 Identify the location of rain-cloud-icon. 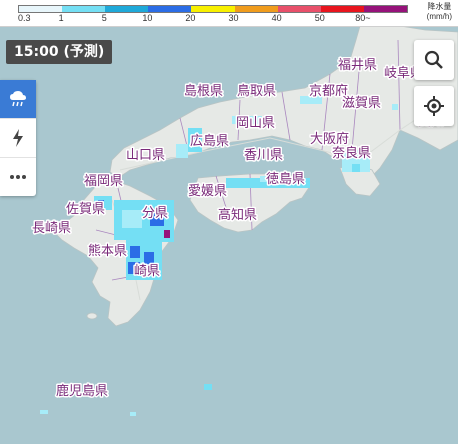
(18, 99).